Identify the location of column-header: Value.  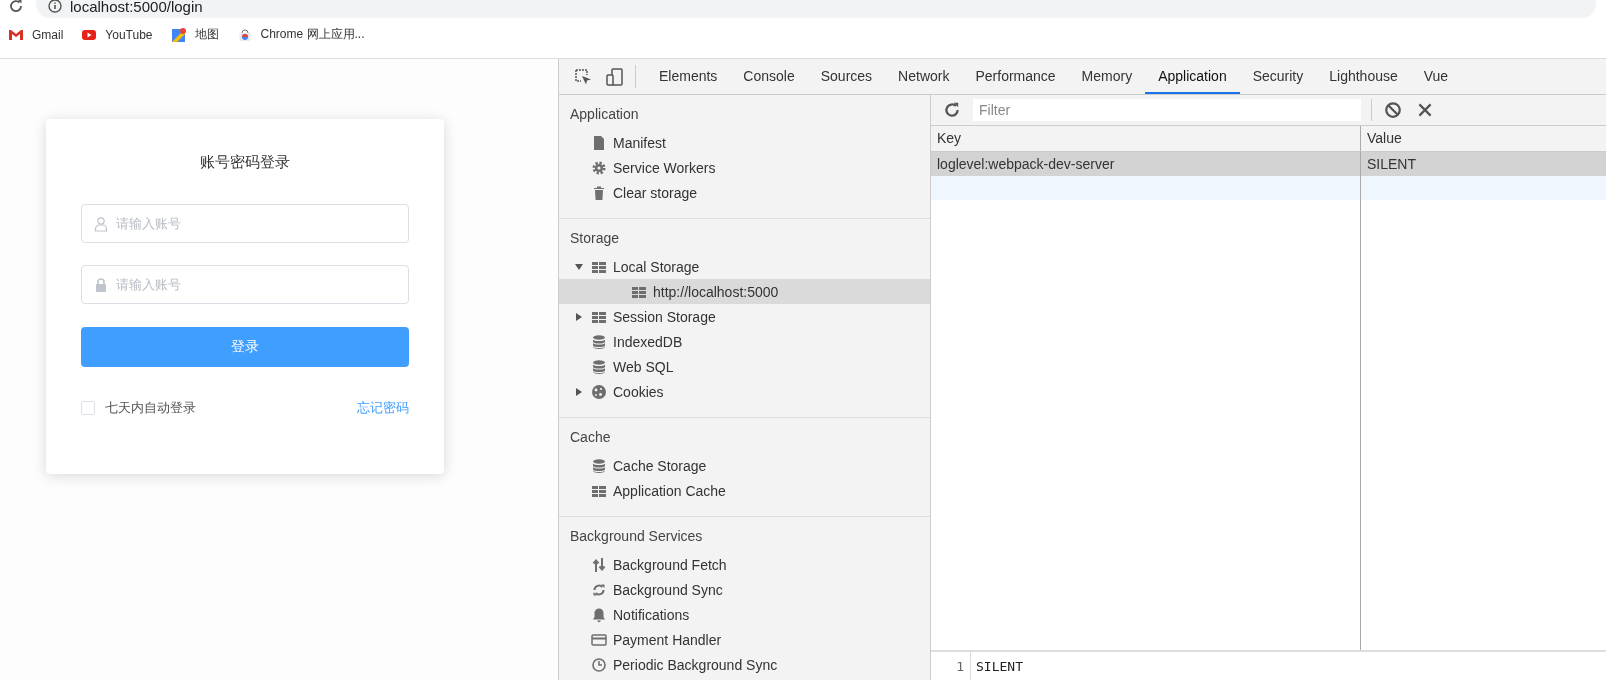
(1483, 139).